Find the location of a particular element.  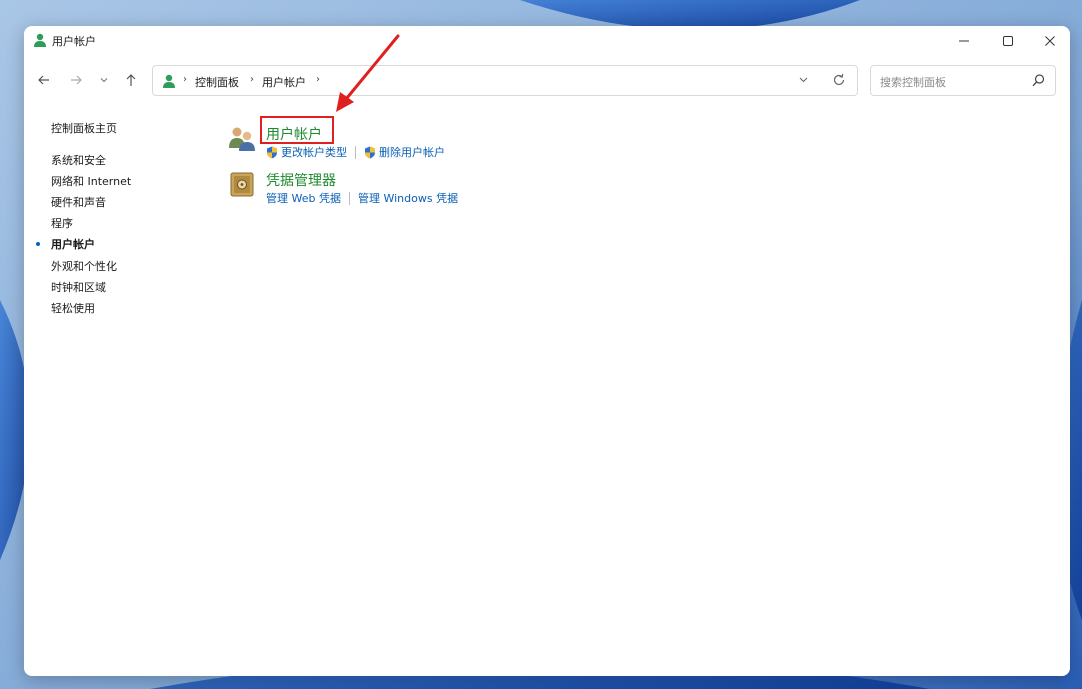

up-button is located at coordinates (131, 80).